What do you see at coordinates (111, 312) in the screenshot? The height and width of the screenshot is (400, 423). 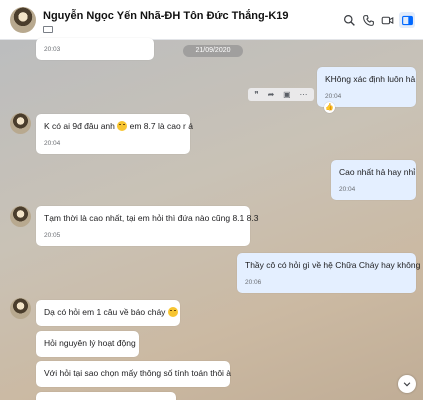 I see `message-text: Dạ có hỏi em 1 câu về báo cháy` at bounding box center [111, 312].